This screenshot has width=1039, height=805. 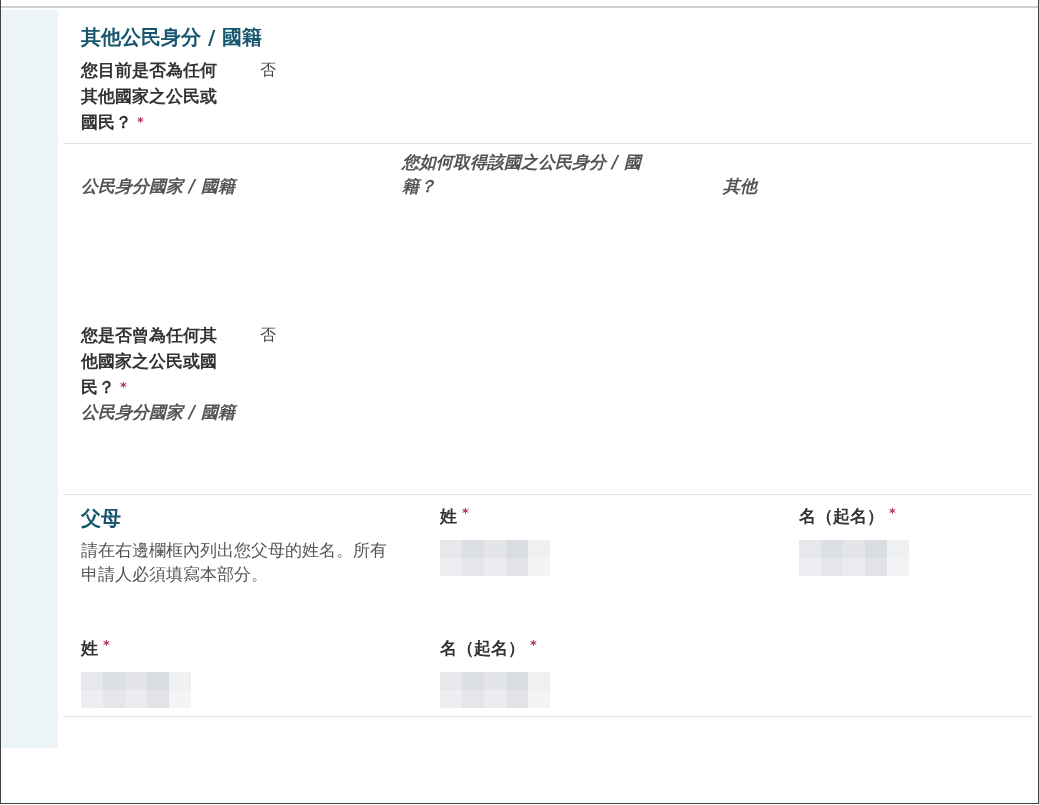 I want to click on question-label: 您目前是否為任何其他國家之公民或國民？ *, so click(x=149, y=96).